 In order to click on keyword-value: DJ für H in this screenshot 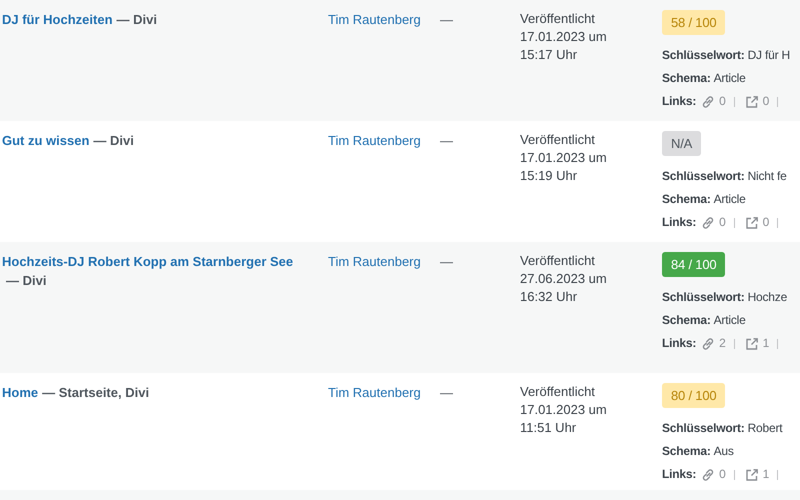, I will do `click(769, 55)`.